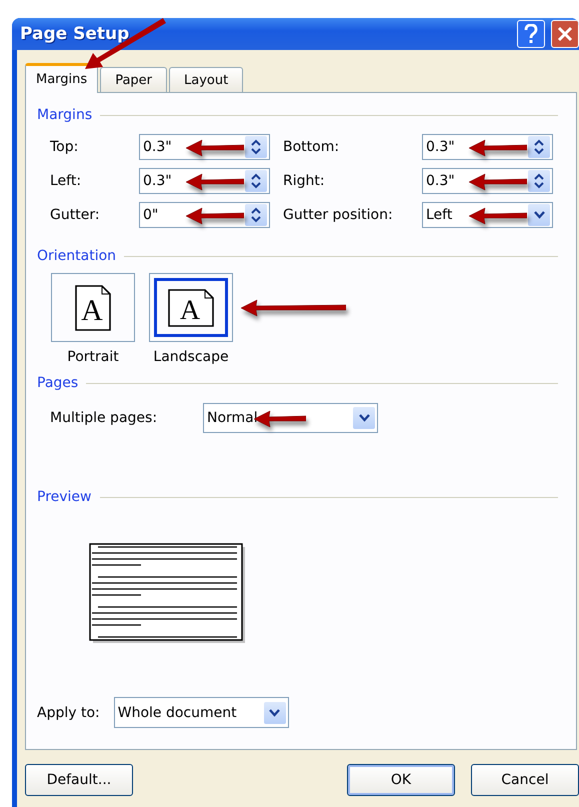 This screenshot has height=807, width=579. Describe the element at coordinates (57, 383) in the screenshot. I see `section-heading: Pages` at that location.